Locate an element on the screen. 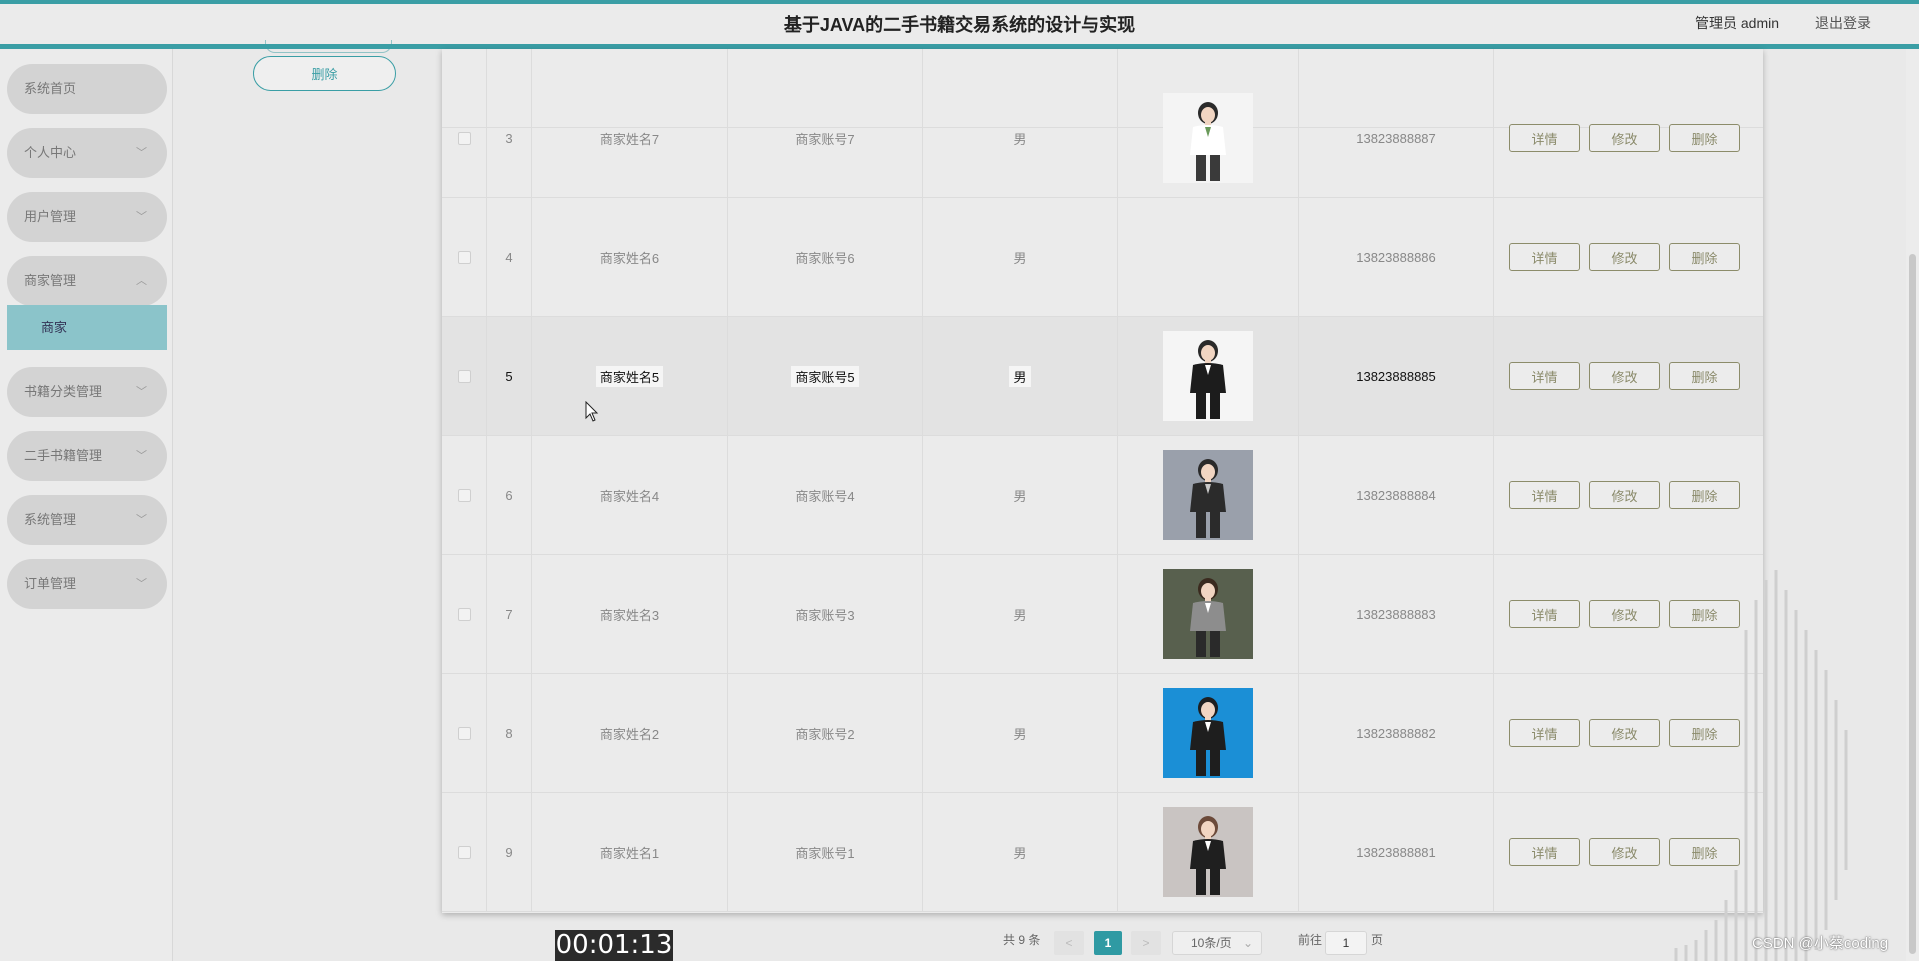  merchant-phone: 13823888884 is located at coordinates (1396, 495).